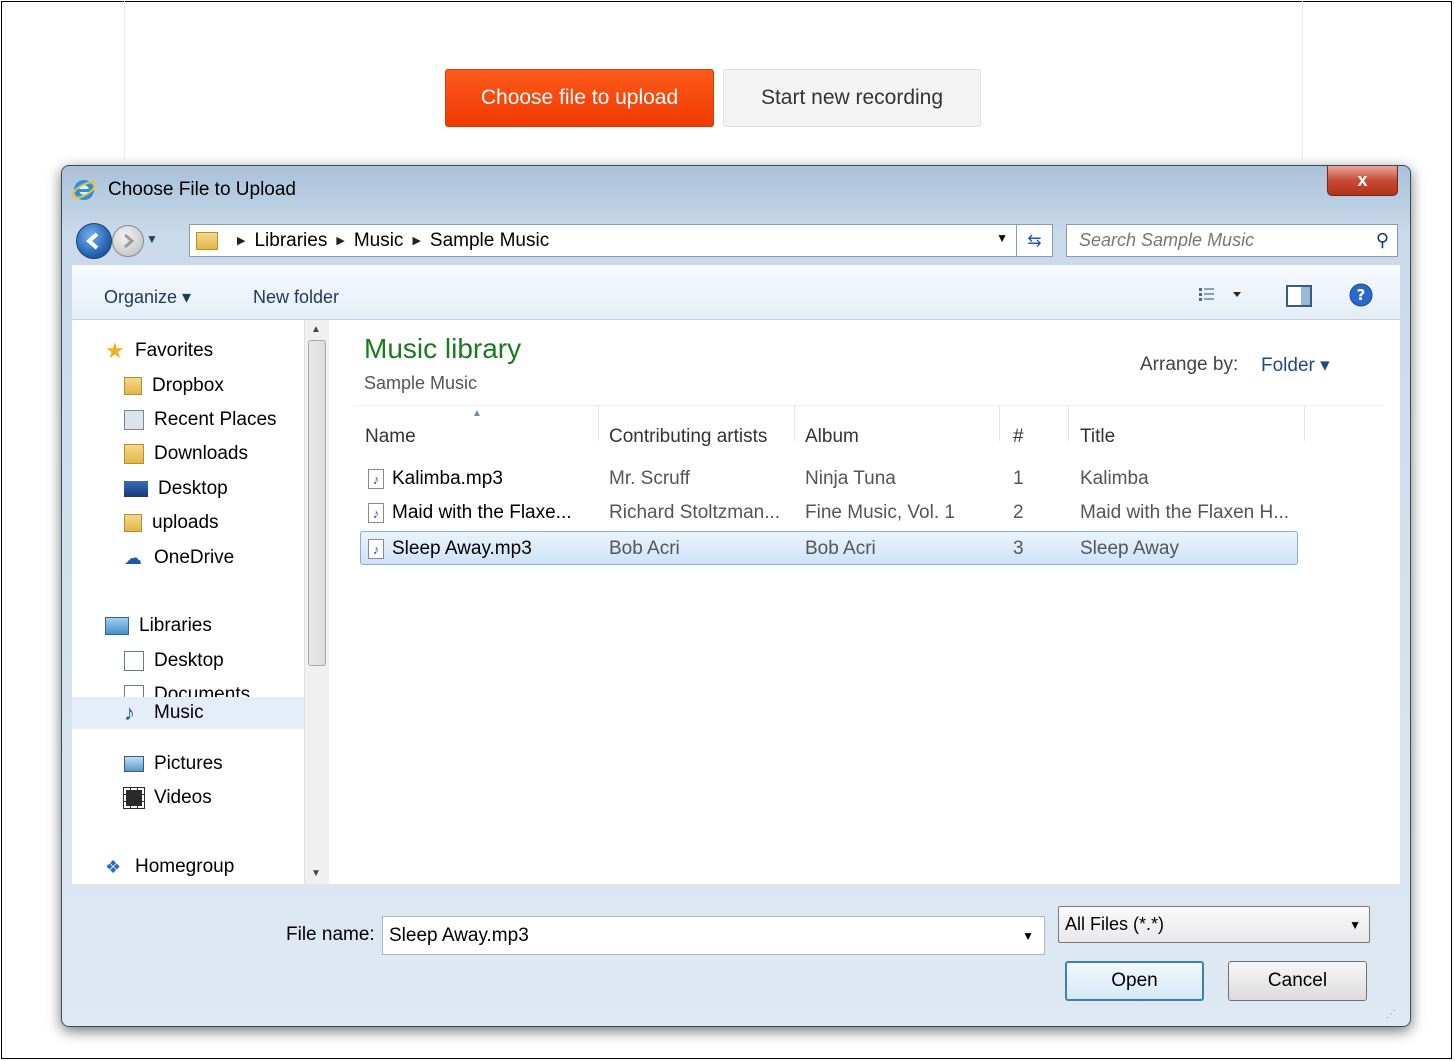  I want to click on breadcrumb-music: Music, so click(379, 241).